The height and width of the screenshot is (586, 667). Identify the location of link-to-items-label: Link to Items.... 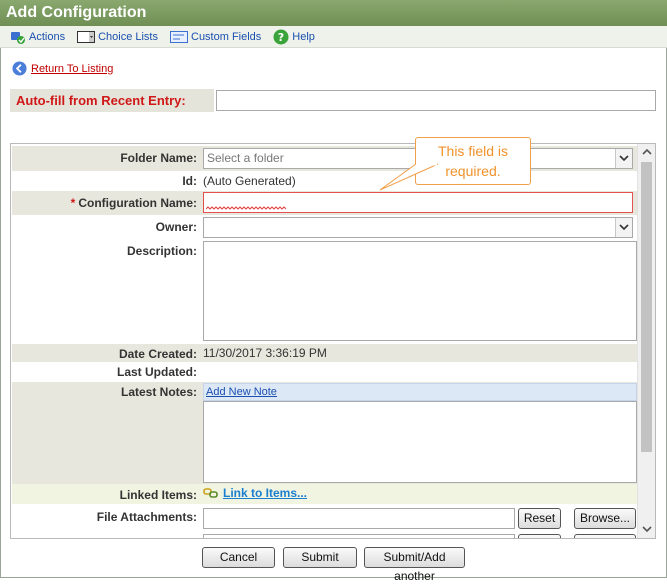
(265, 493).